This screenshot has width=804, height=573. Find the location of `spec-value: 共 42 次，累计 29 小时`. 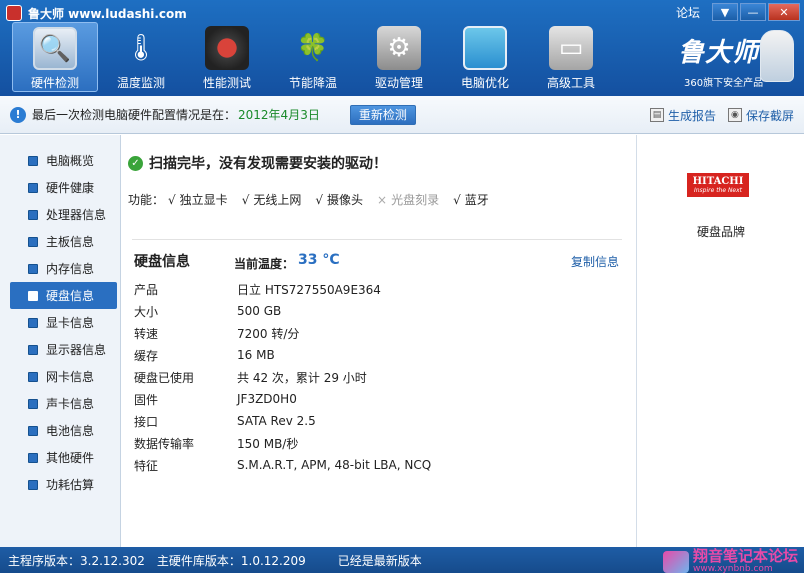

spec-value: 共 42 次，累计 29 小时 is located at coordinates (302, 377).